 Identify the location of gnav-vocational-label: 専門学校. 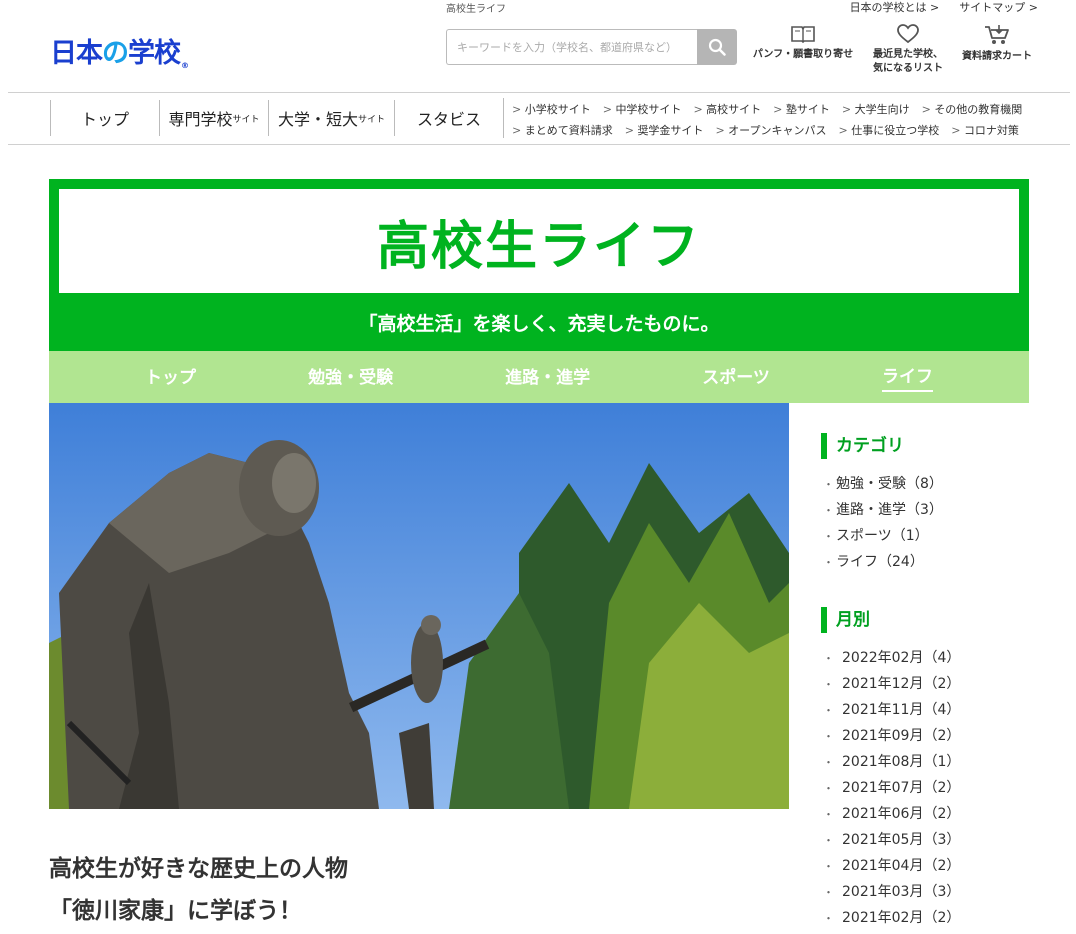
(200, 119).